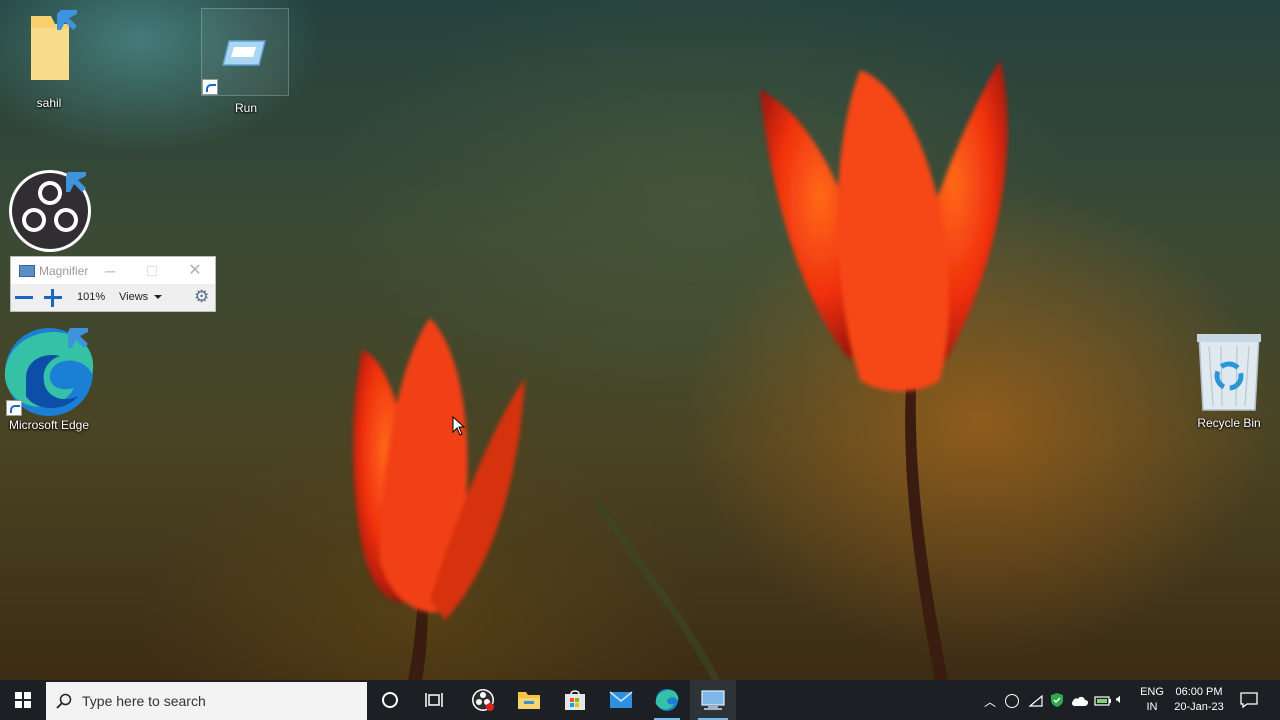  Describe the element at coordinates (49, 425) in the screenshot. I see `desktop-icon-label: Microsoft Edge` at that location.